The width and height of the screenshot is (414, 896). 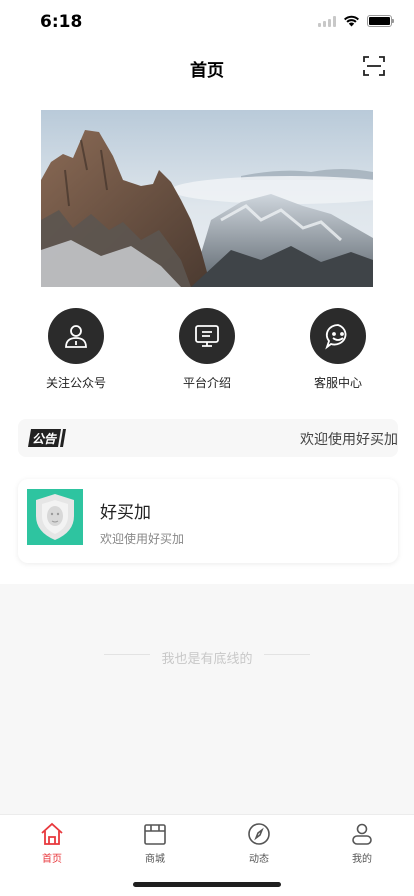 I want to click on tab-home: 首页, so click(x=52, y=843).